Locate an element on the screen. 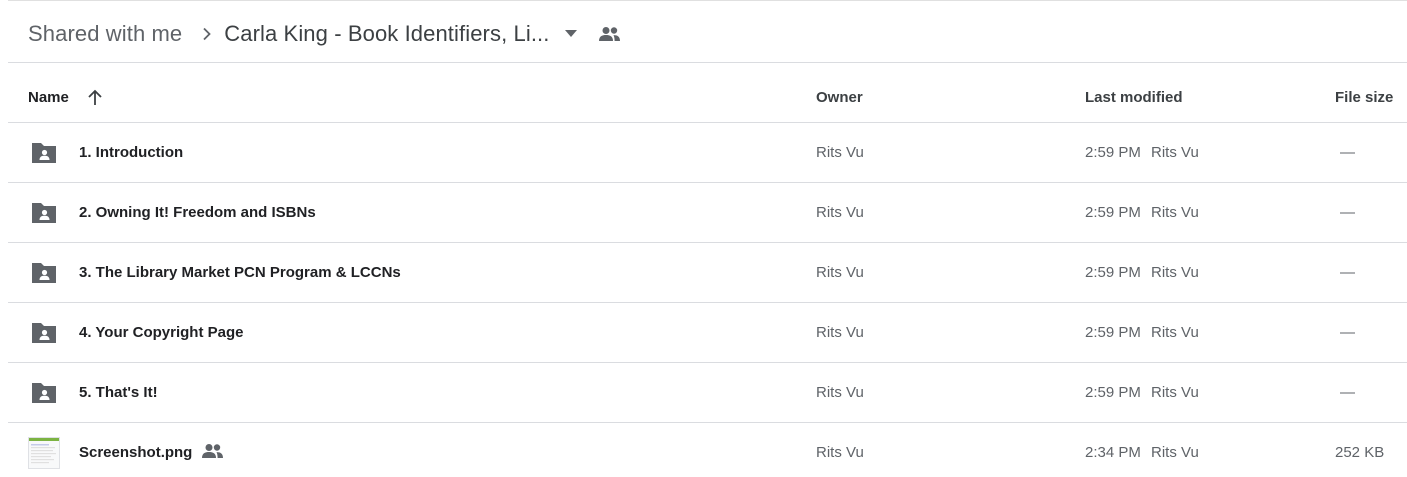  sort-arrow-up-icon is located at coordinates (95, 98).